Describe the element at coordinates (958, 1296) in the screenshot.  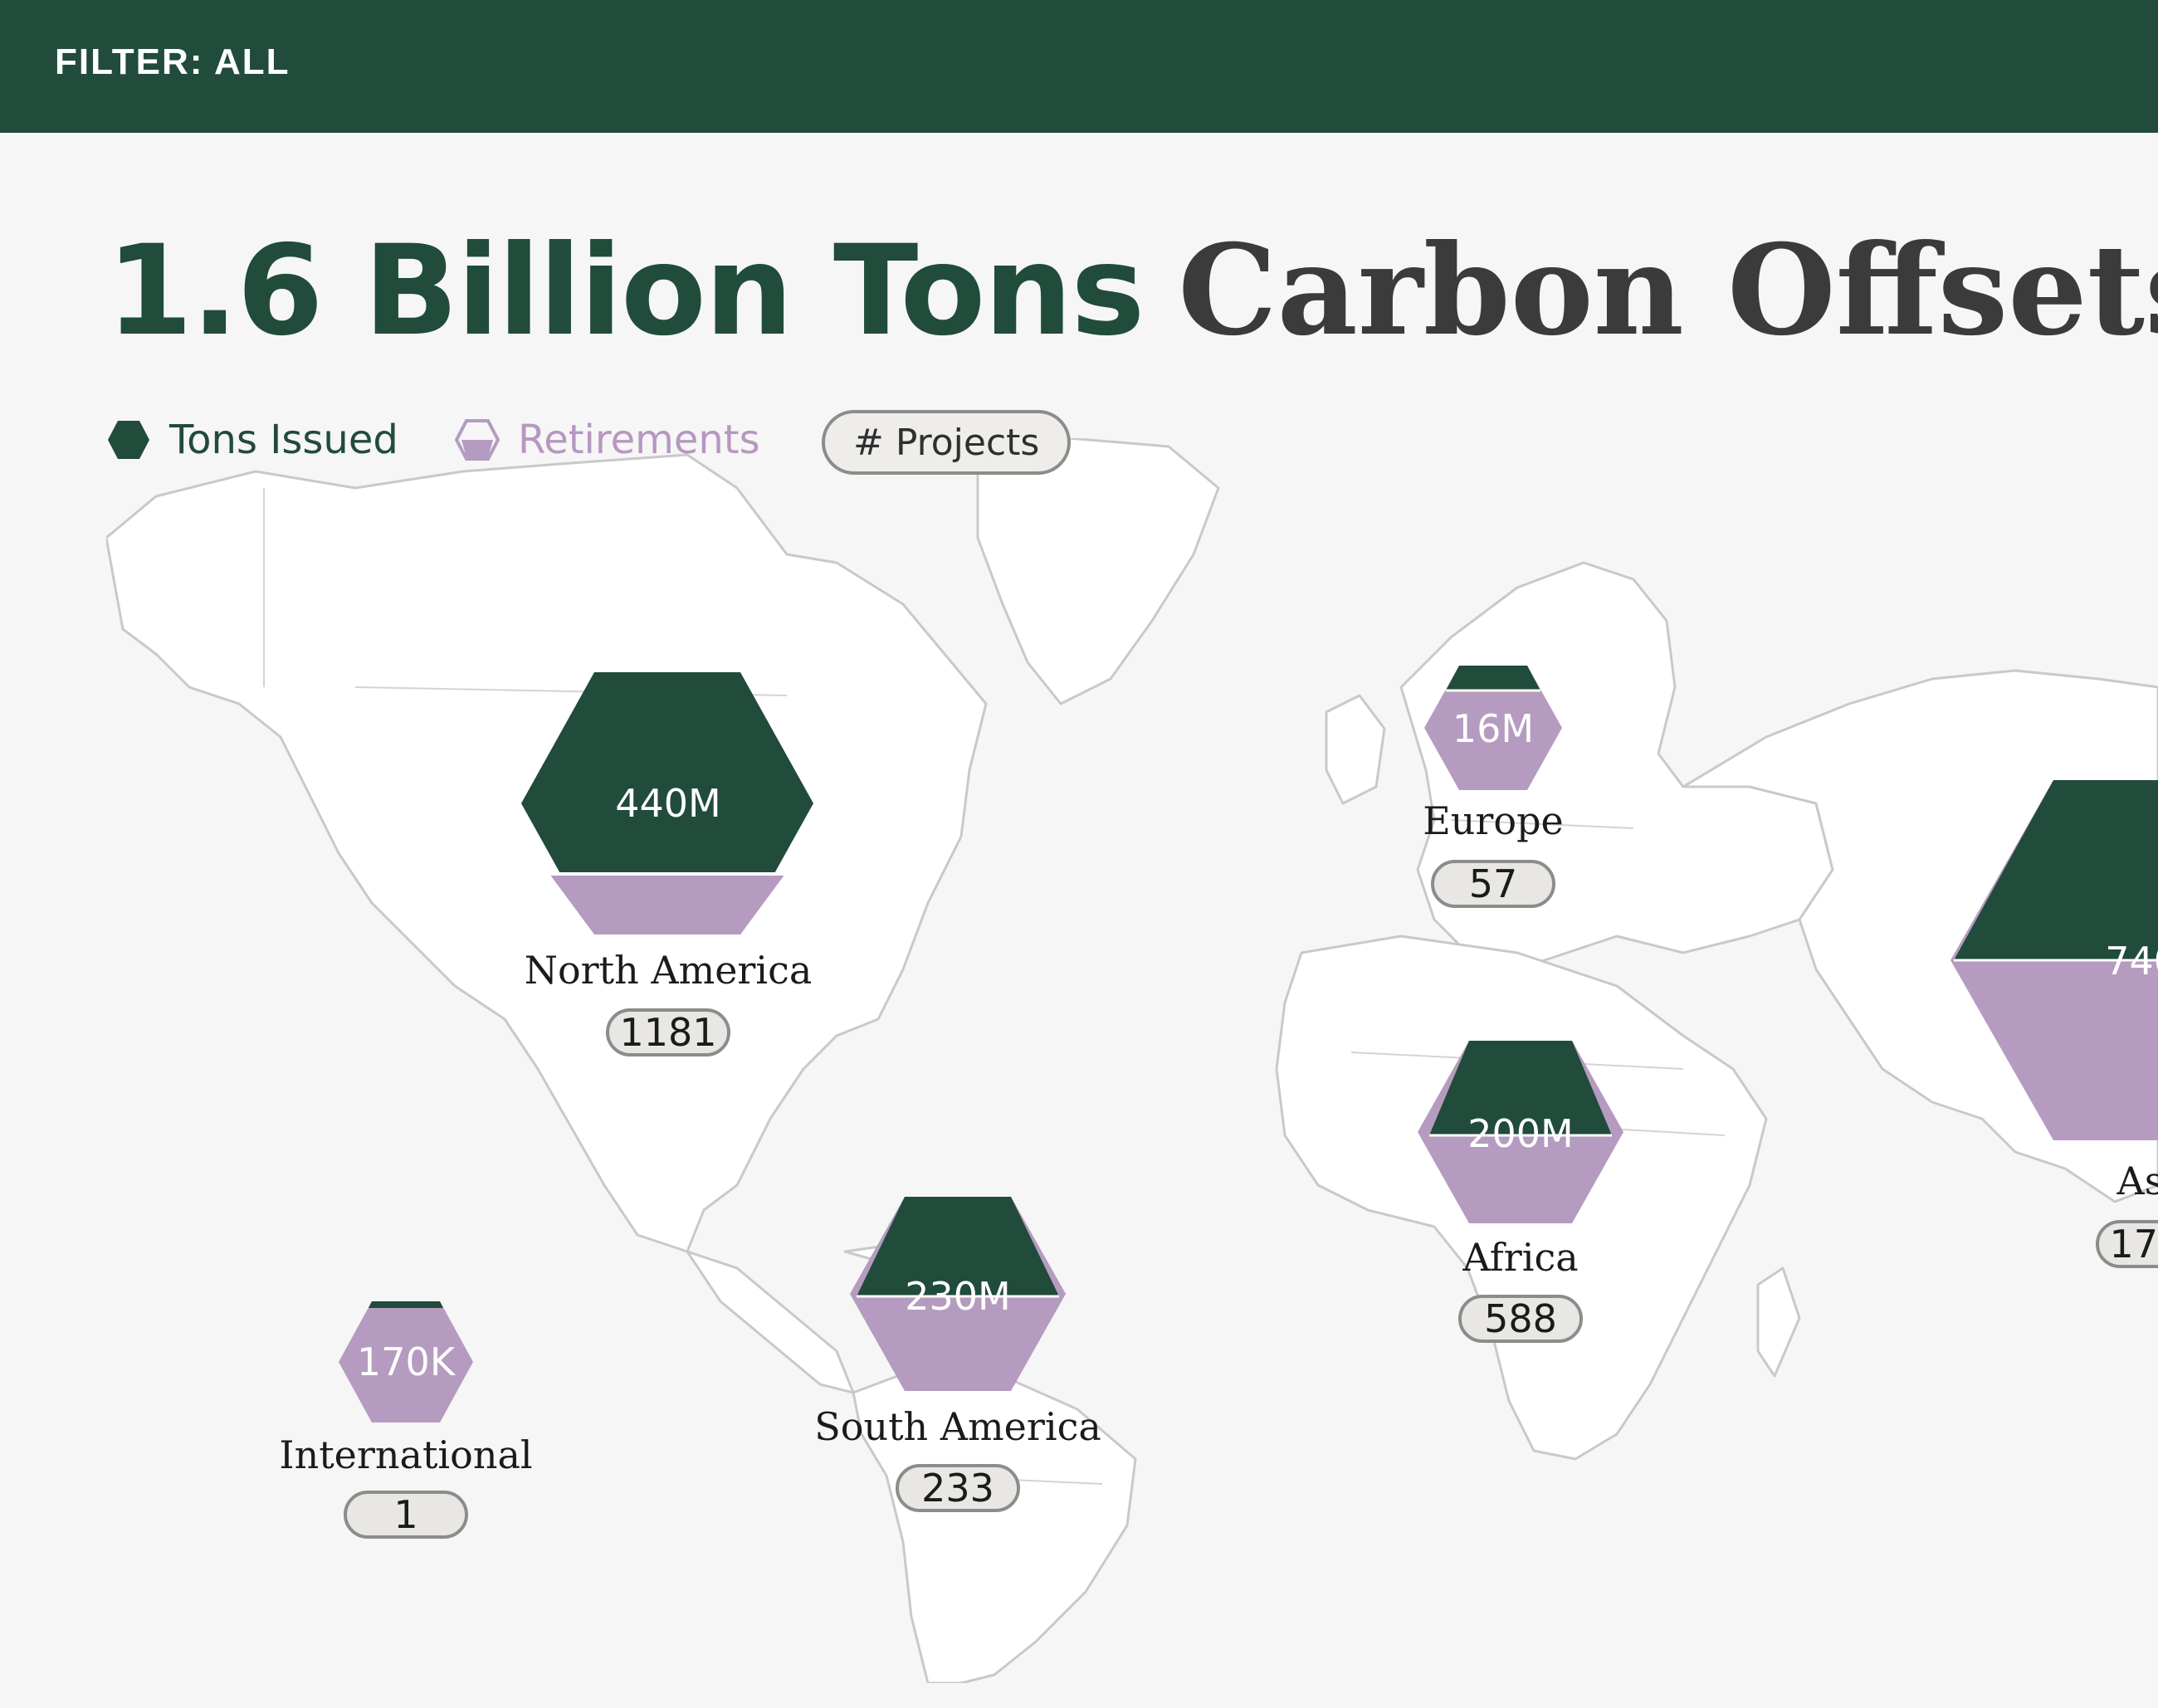
I see `south-america-value: 230M` at that location.